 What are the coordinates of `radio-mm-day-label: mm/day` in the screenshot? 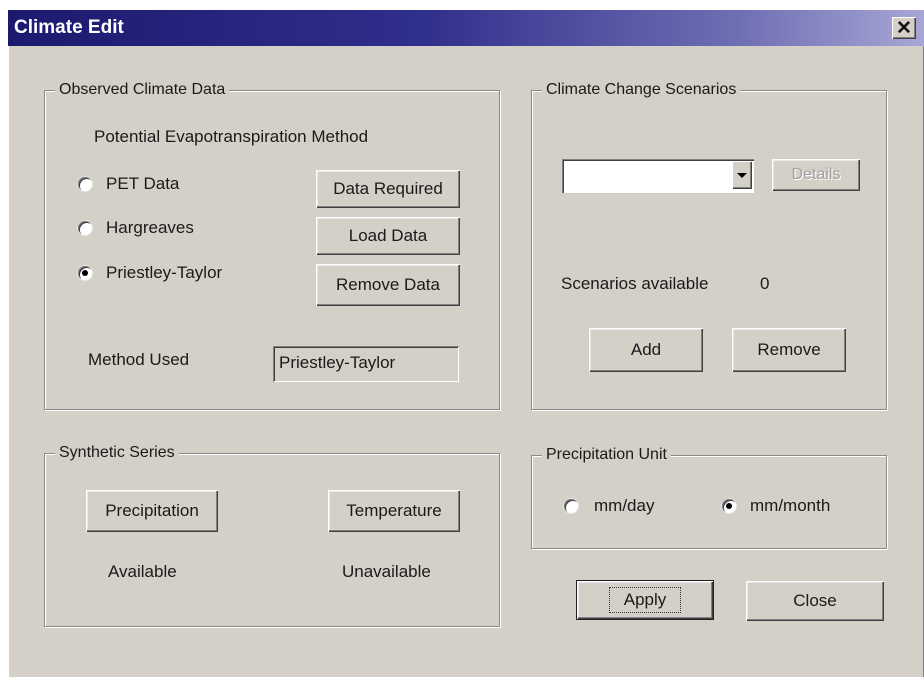 It's located at (624, 506).